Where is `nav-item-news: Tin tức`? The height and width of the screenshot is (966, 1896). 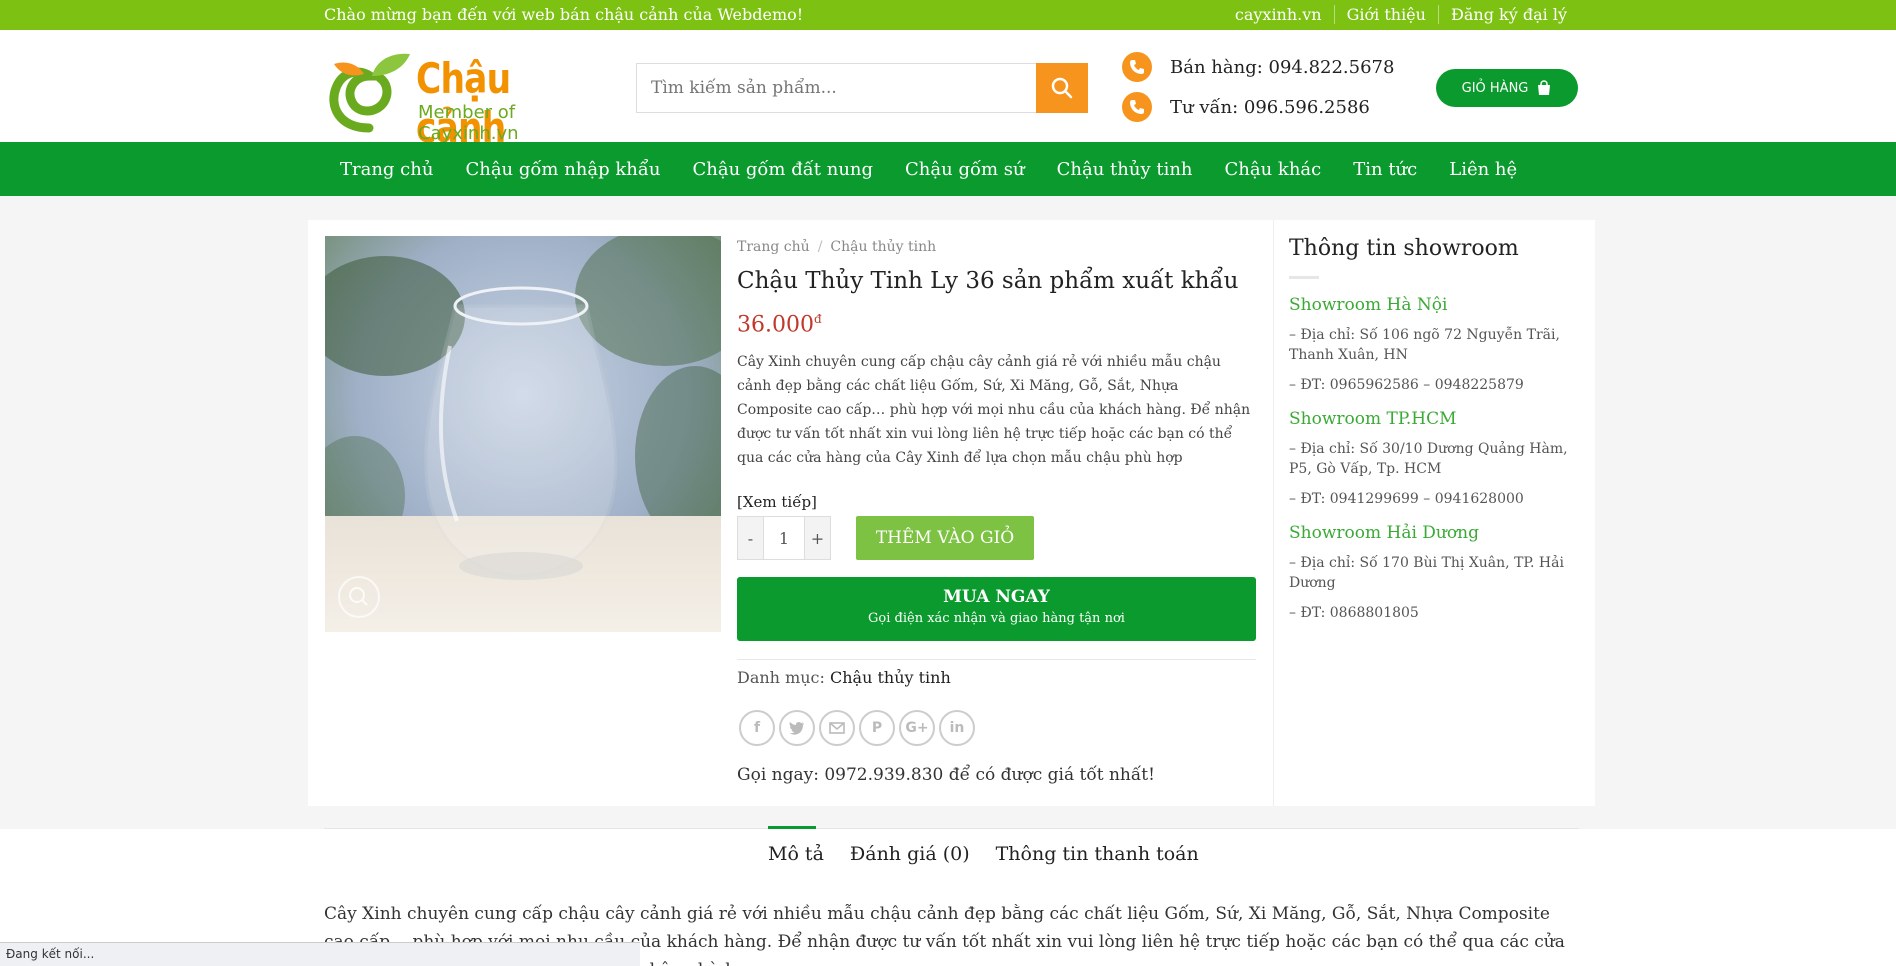
nav-item-news: Tin tức is located at coordinates (1385, 169).